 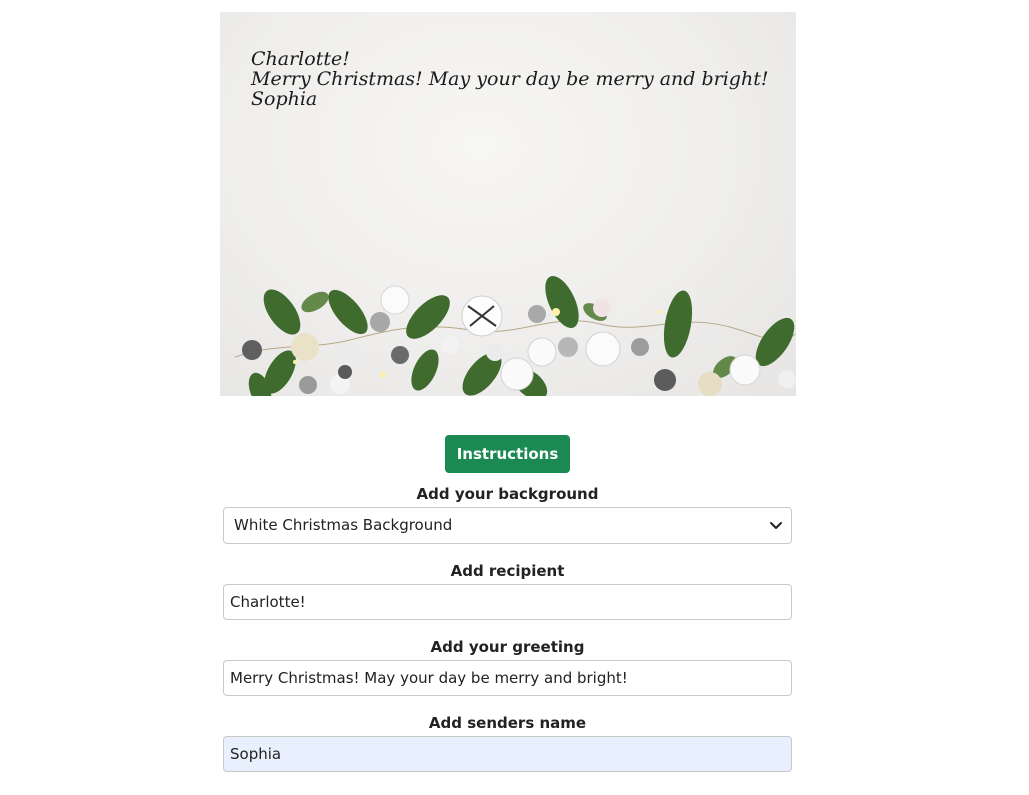 I want to click on recipient-label: Add recipient, so click(x=507, y=571).